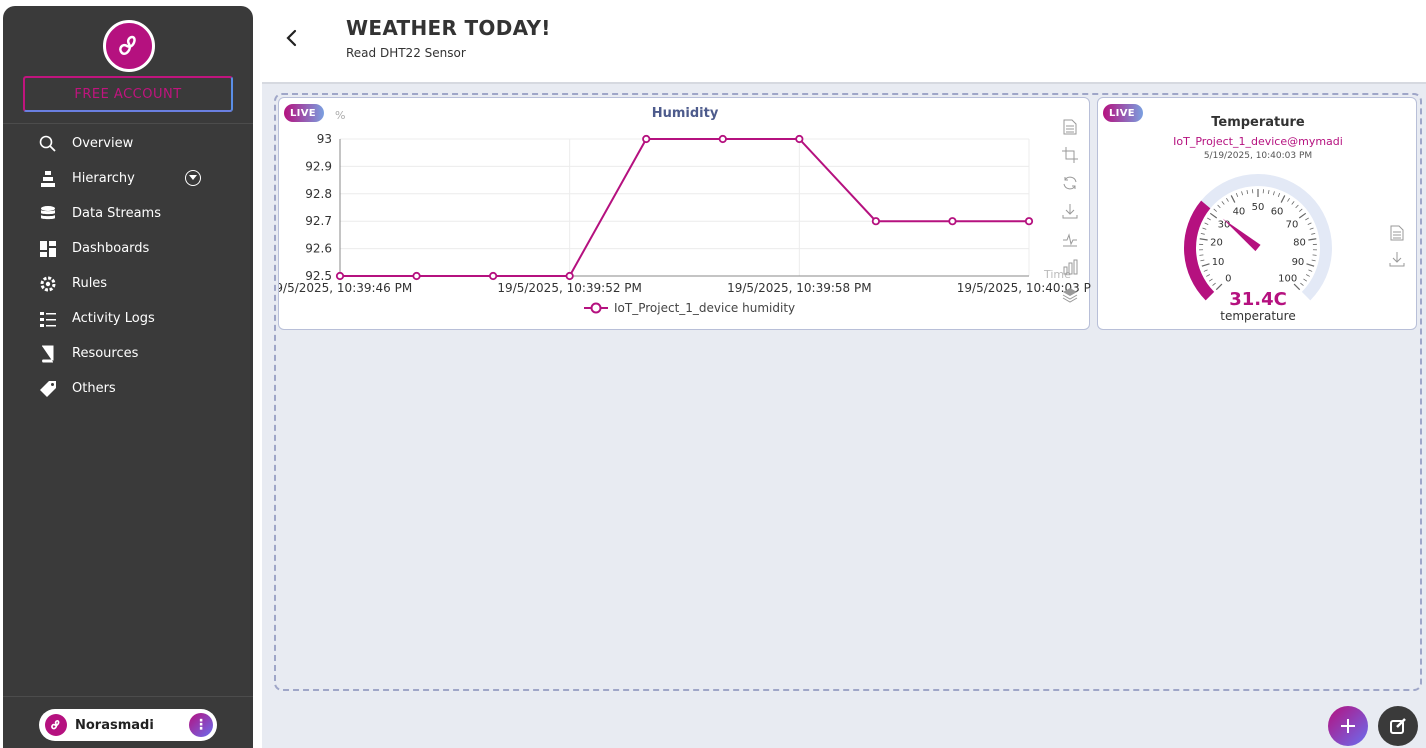 Image resolution: width=1426 pixels, height=748 pixels. What do you see at coordinates (1239, 212) in the screenshot?
I see `gauge-tick-label: 40` at bounding box center [1239, 212].